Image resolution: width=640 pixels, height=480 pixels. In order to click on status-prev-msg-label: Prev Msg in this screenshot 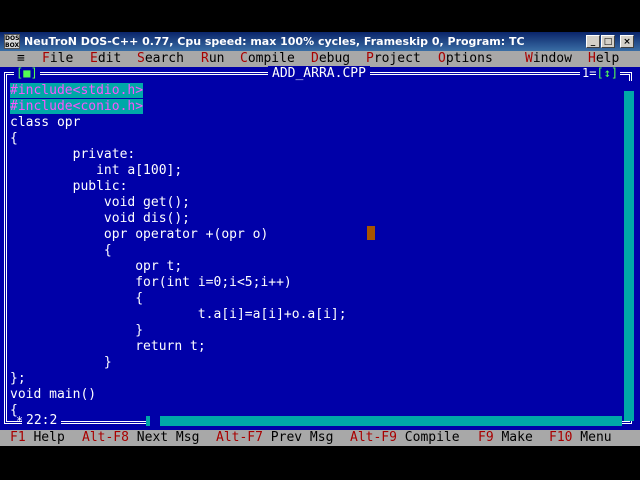, I will do `click(298, 437)`.